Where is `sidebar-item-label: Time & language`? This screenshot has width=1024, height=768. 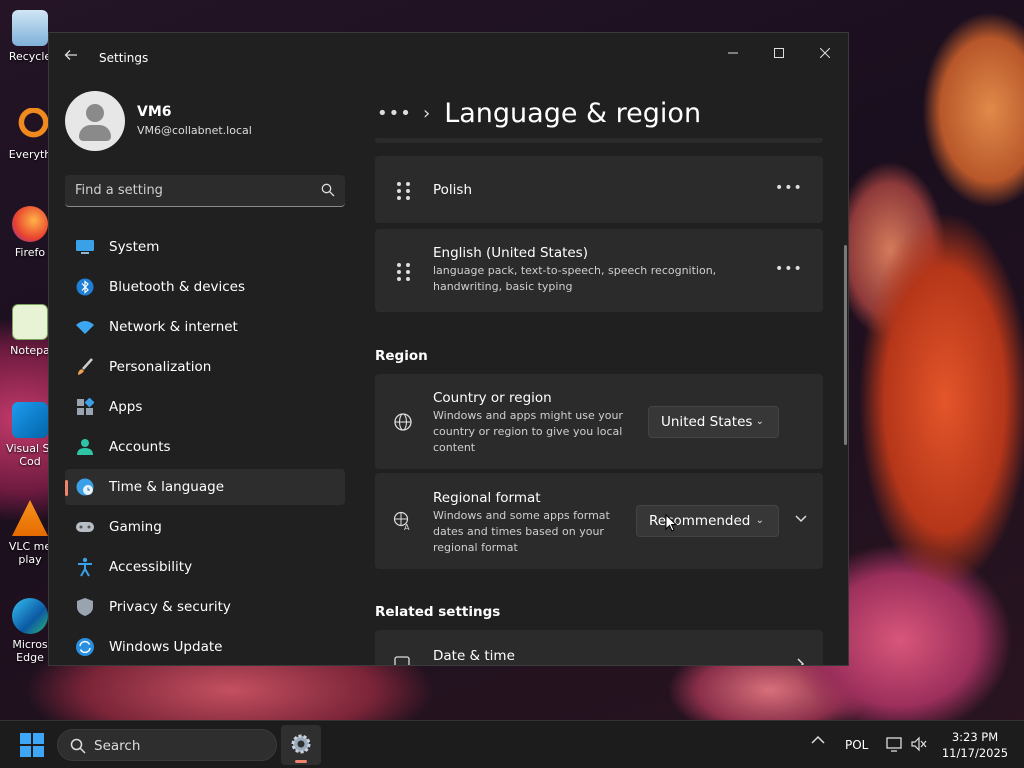
sidebar-item-label: Time & language is located at coordinates (167, 487).